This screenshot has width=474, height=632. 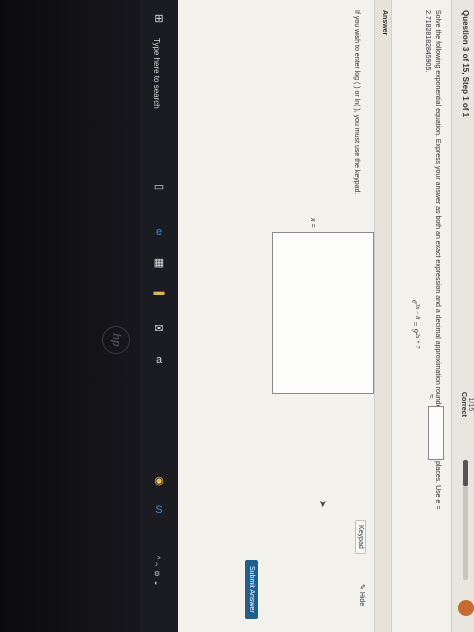 I want to click on folder-icon: ▬, so click(x=159, y=292).